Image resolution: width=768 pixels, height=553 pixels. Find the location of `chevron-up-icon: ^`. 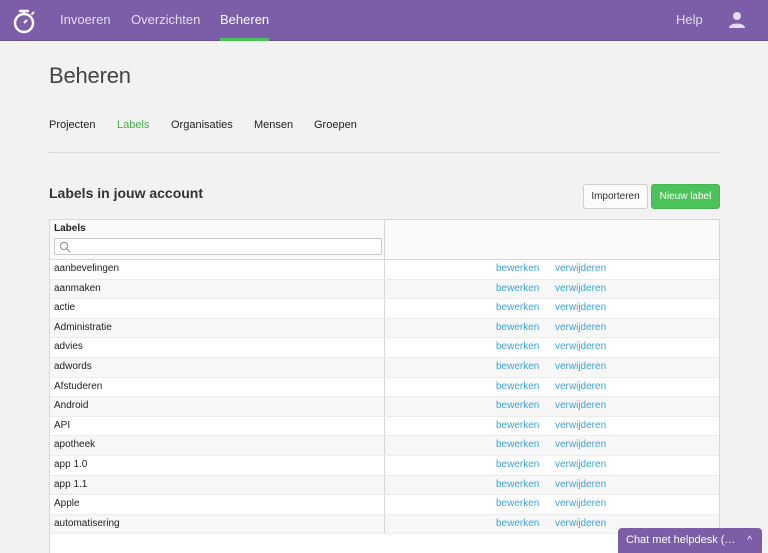

chevron-up-icon: ^ is located at coordinates (749, 540).